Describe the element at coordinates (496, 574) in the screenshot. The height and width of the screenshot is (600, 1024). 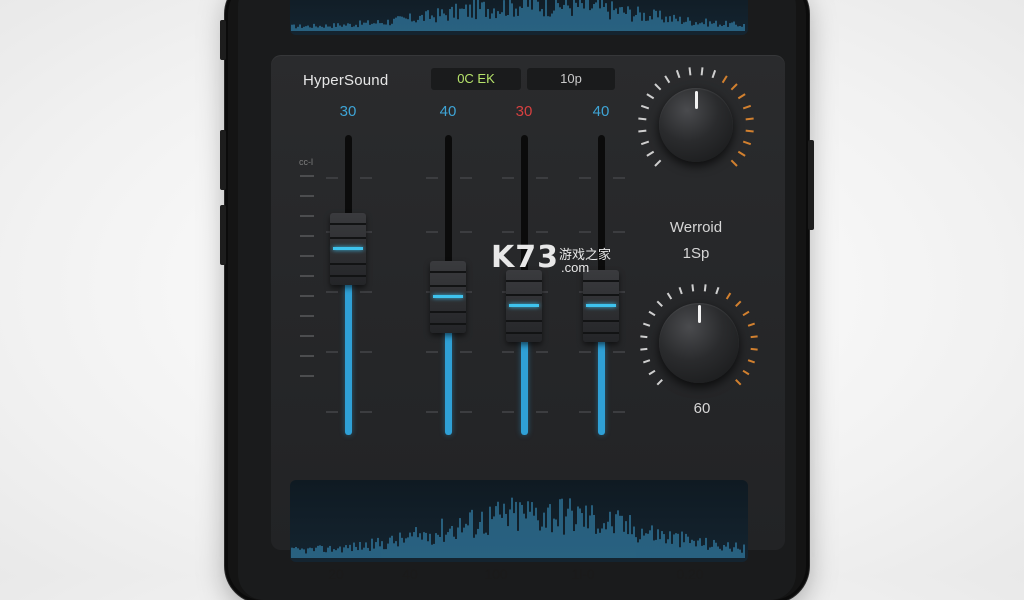
I see `frequency-label: 100` at that location.